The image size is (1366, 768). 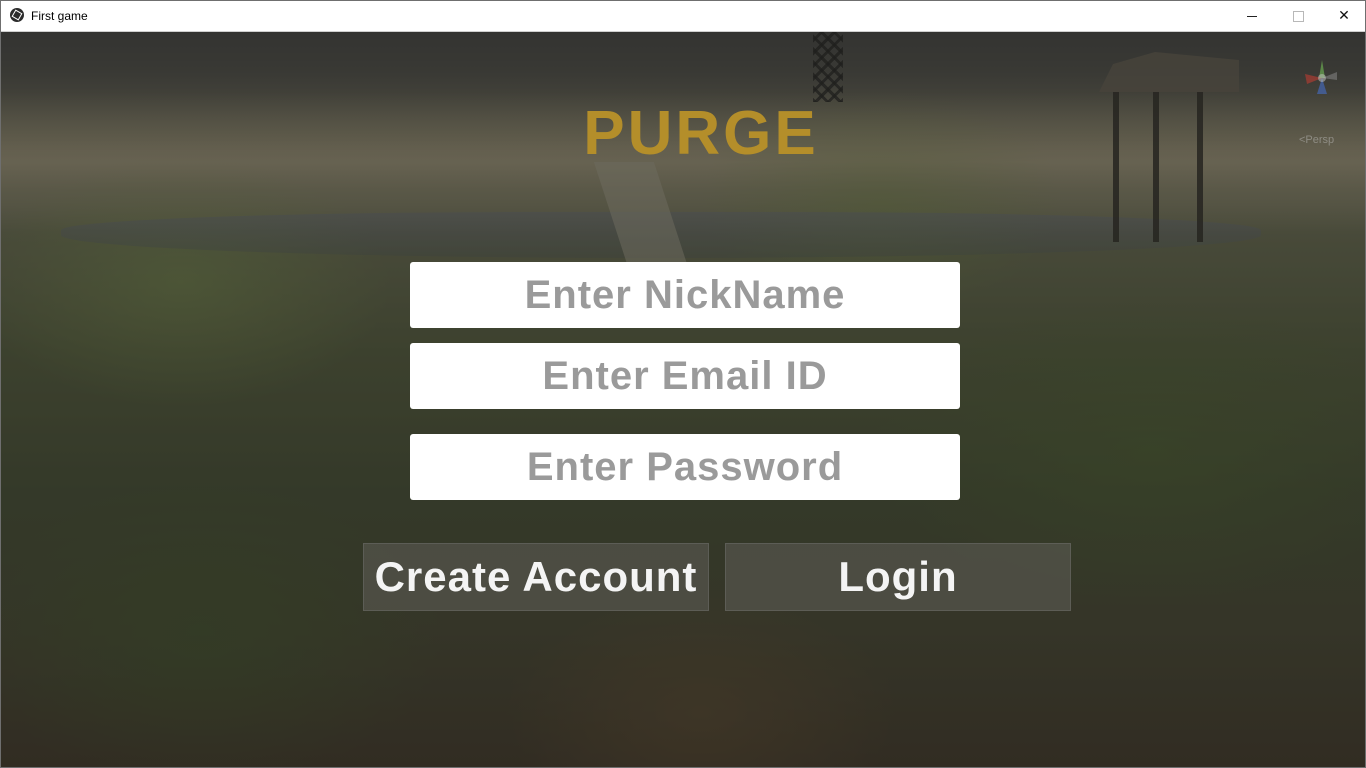 I want to click on minimize-button, so click(x=1252, y=16).